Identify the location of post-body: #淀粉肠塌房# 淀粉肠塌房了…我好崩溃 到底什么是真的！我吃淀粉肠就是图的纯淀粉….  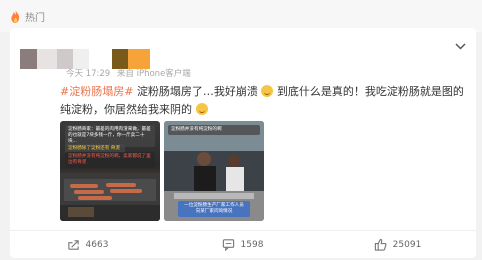
(265, 101).